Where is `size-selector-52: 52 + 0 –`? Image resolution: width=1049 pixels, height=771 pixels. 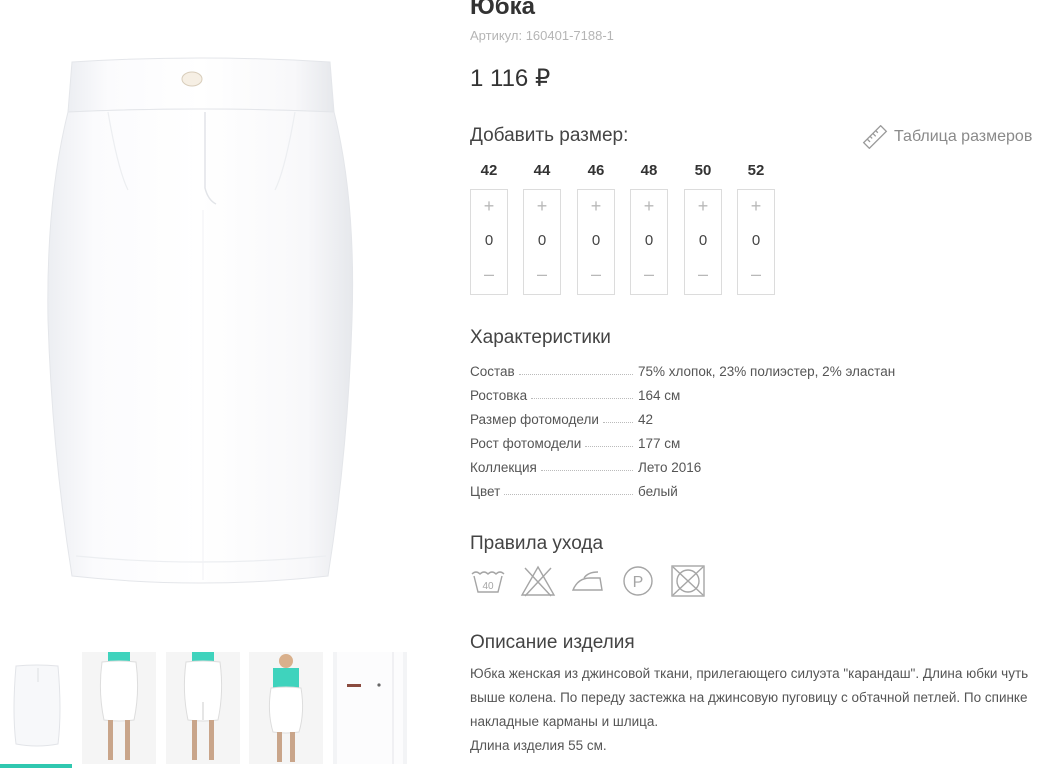
size-selector-52: 52 + 0 – is located at coordinates (756, 228).